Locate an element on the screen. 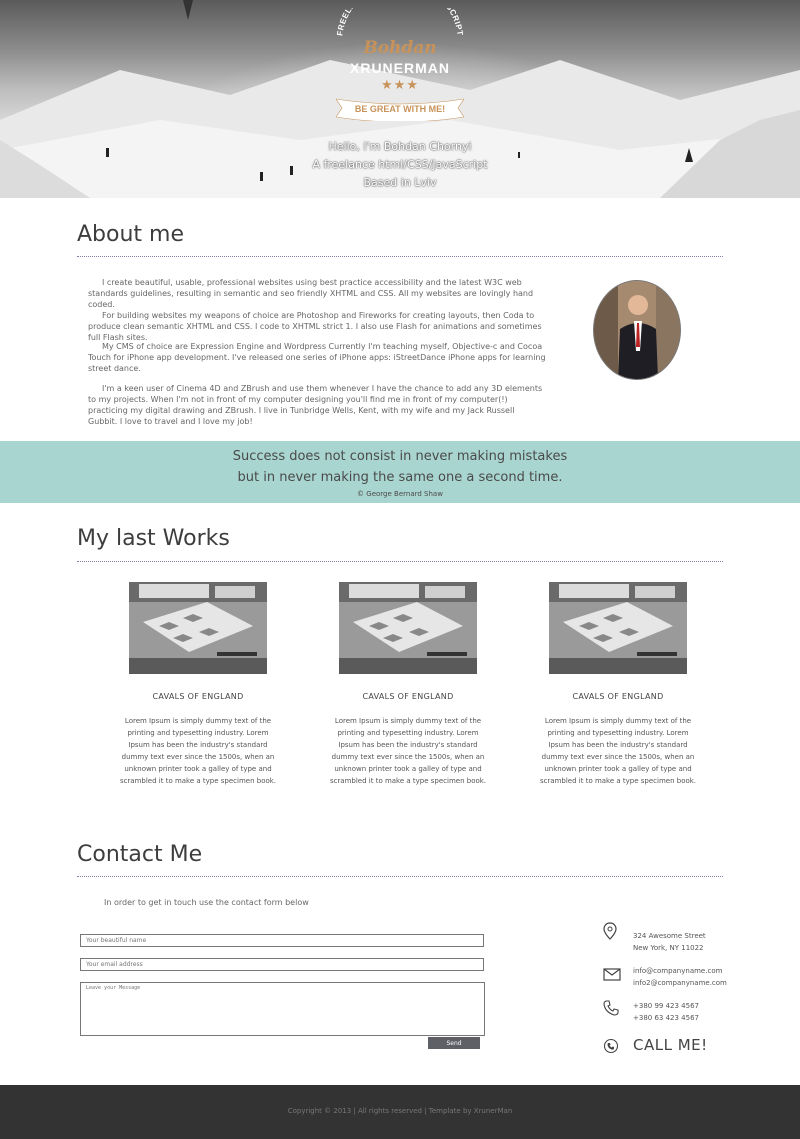  envelope-icon is located at coordinates (612, 974).